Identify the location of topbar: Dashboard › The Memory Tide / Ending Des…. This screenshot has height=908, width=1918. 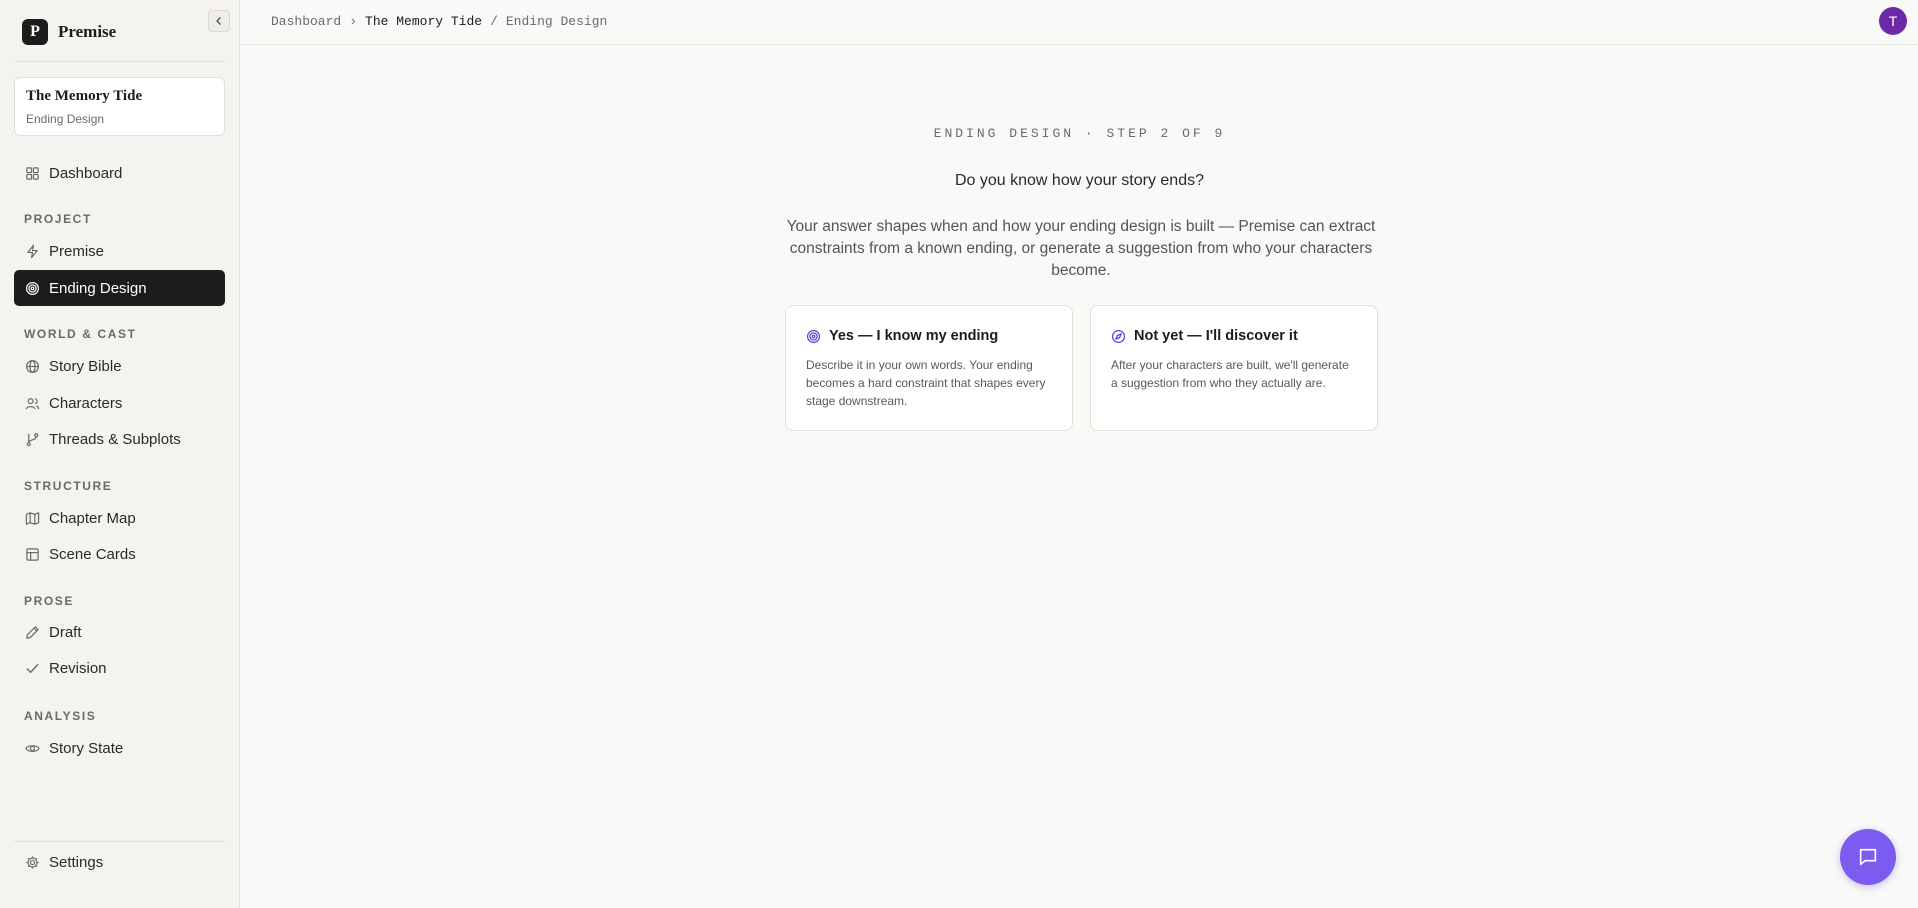
(1079, 22).